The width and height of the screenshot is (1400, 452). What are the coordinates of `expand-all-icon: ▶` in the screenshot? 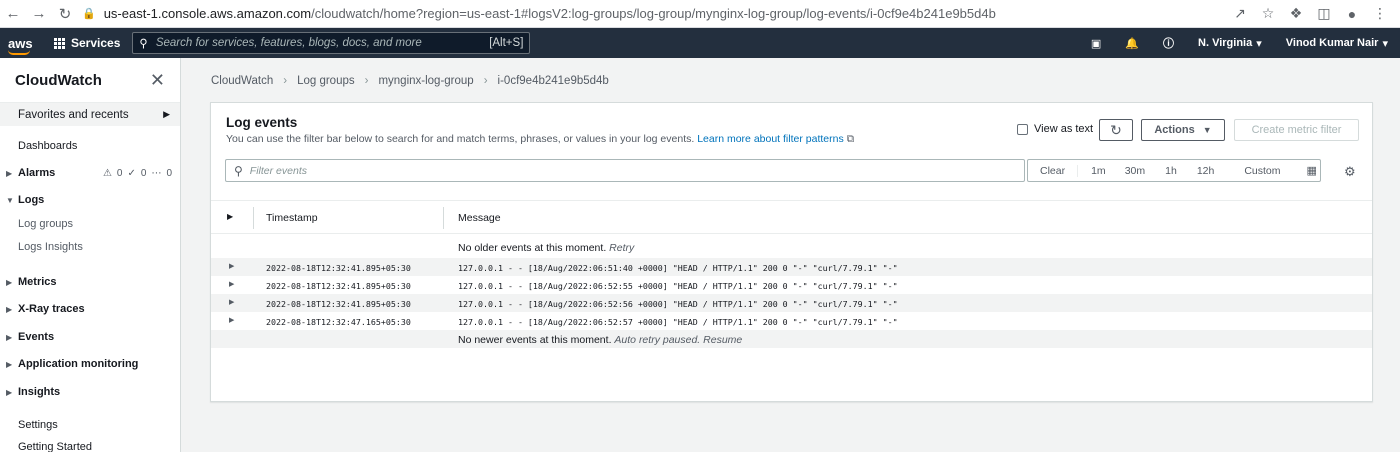 It's located at (230, 216).